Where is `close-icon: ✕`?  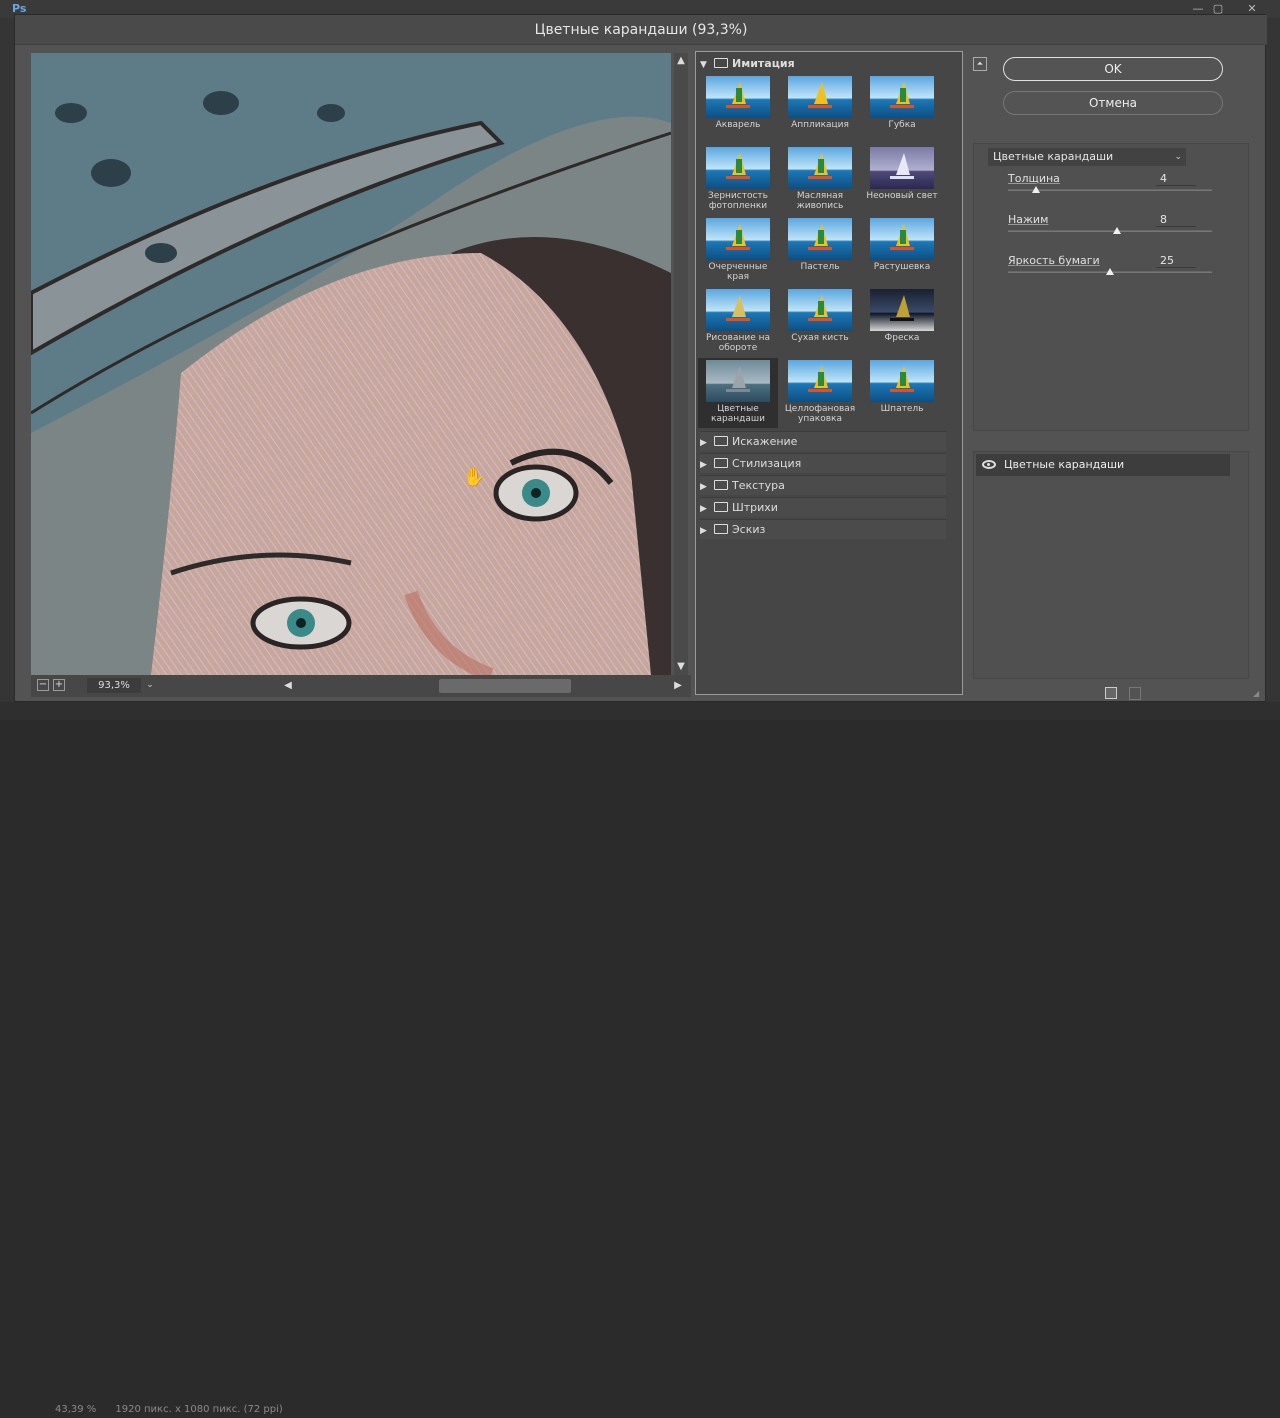 close-icon: ✕ is located at coordinates (1252, 8).